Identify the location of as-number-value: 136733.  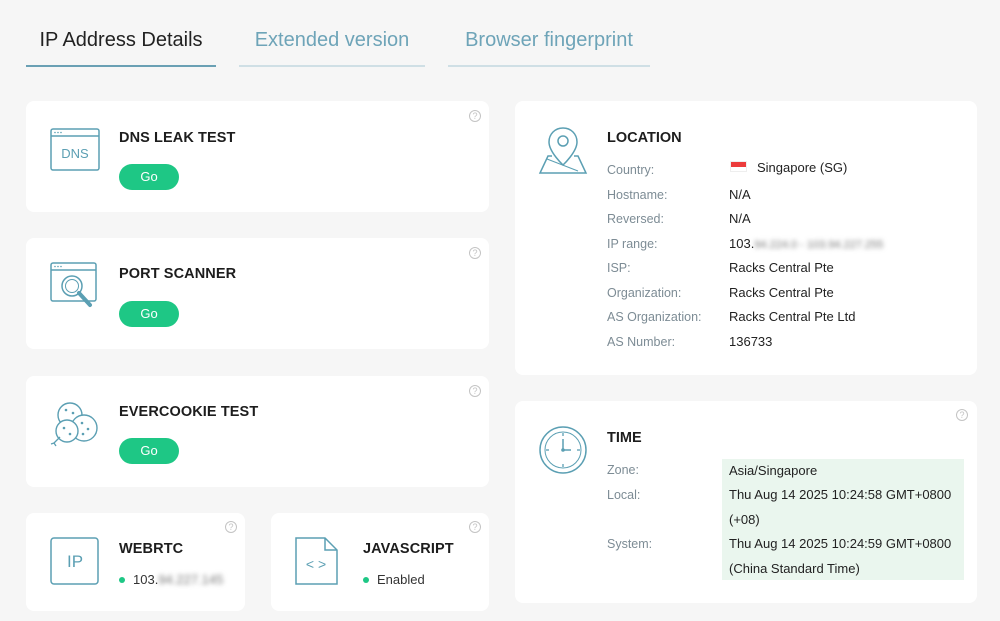
(751, 341).